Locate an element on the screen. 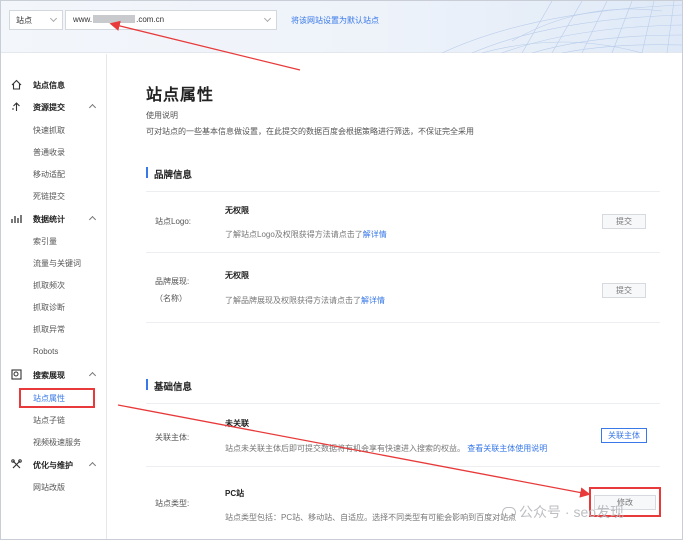 The height and width of the screenshot is (540, 683). watermark: 公众号 · seo发现 is located at coordinates (563, 512).